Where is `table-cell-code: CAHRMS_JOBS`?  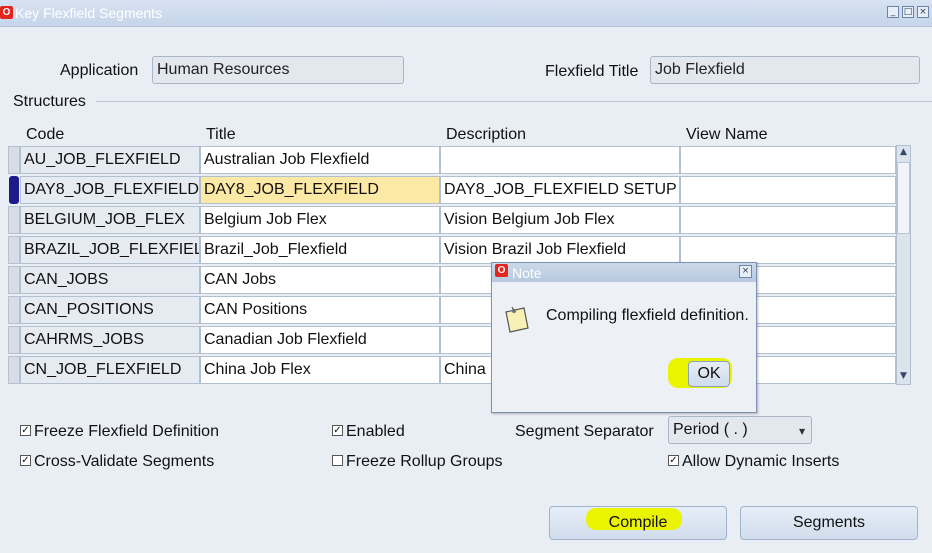 table-cell-code: CAHRMS_JOBS is located at coordinates (110, 340).